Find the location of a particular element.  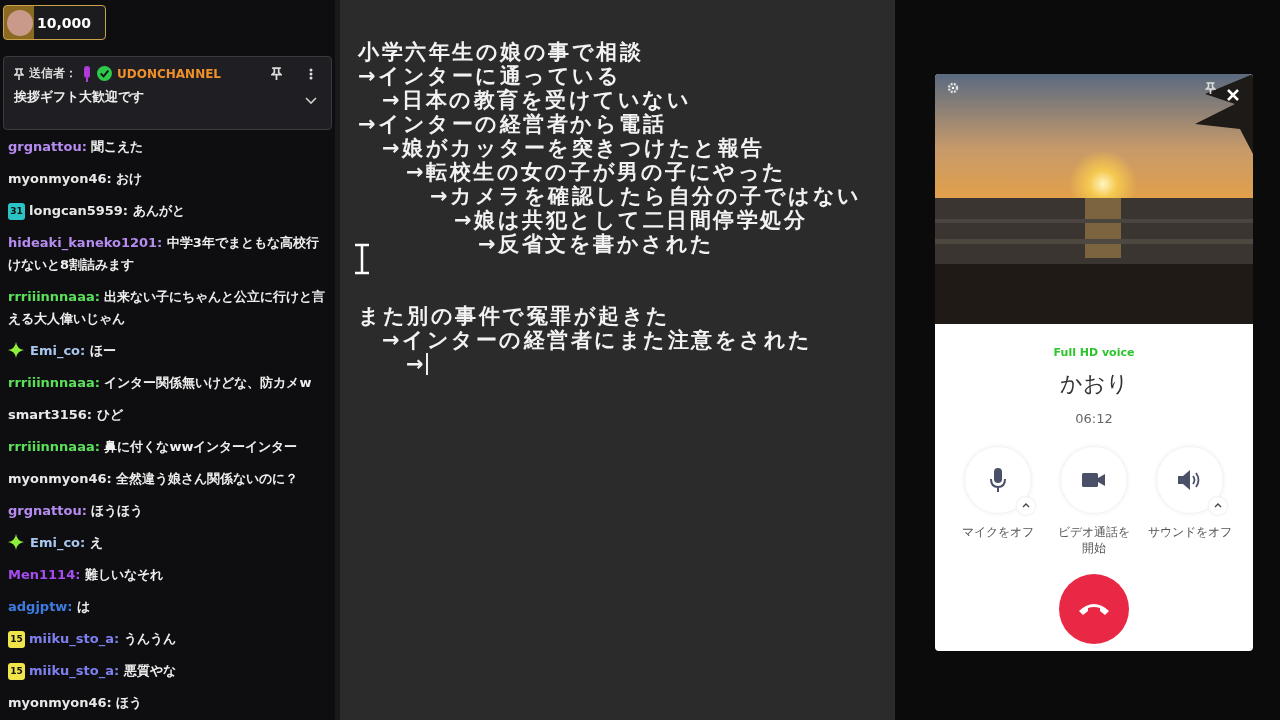

chat-message: rrriiinnnaaa: インター関係無いけどな、防カメw is located at coordinates (160, 383).